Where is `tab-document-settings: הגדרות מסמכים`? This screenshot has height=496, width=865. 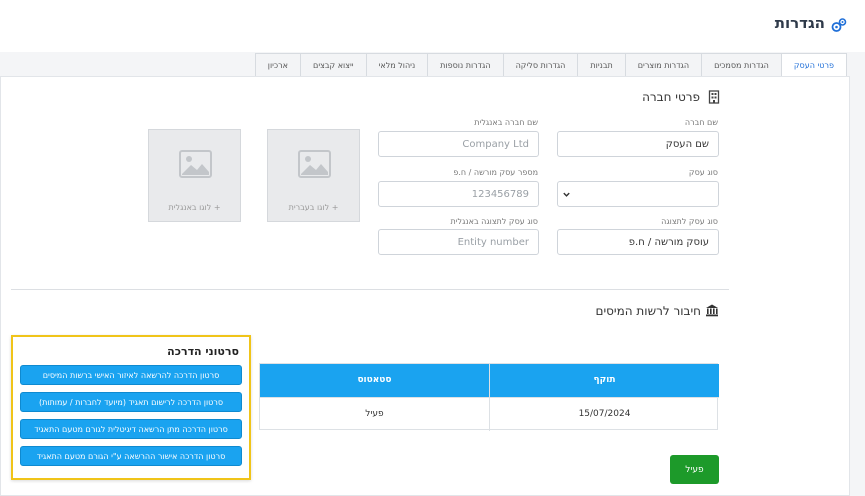 tab-document-settings: הגדרות מסמכים is located at coordinates (741, 65).